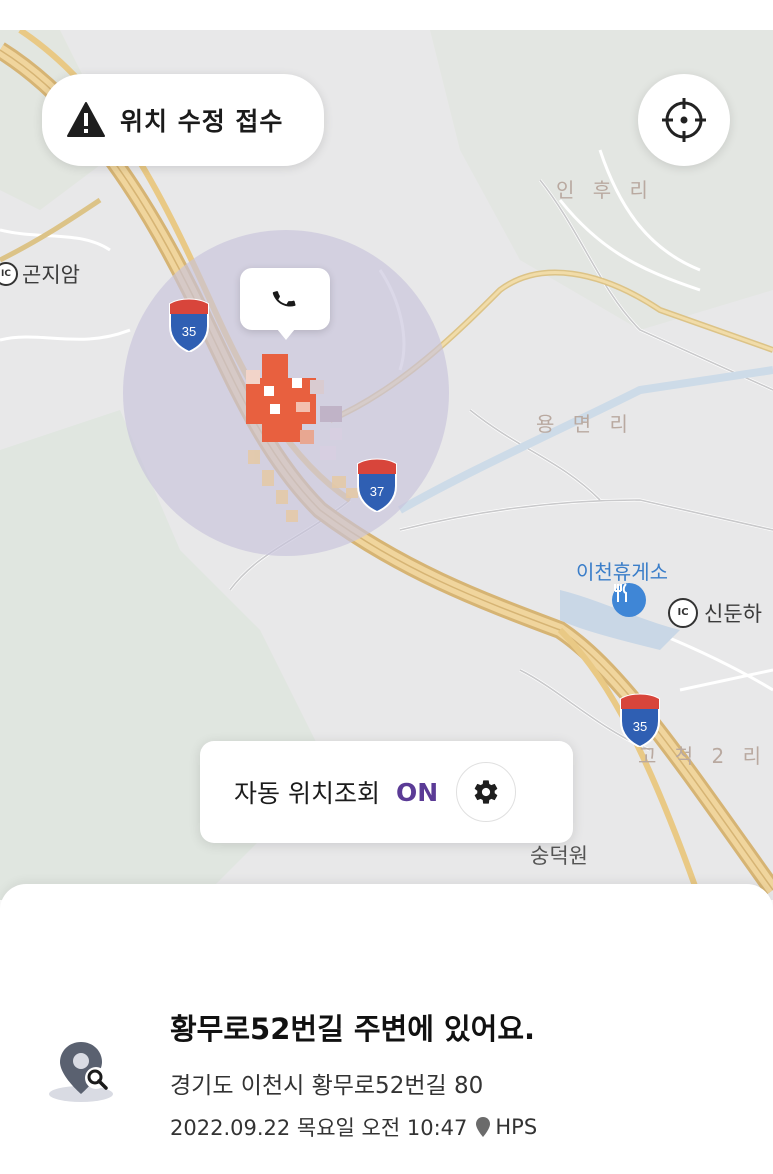 Image resolution: width=773 pixels, height=1174 pixels. What do you see at coordinates (307, 793) in the screenshot?
I see `auto-location-label: 자동 위치조회` at bounding box center [307, 793].